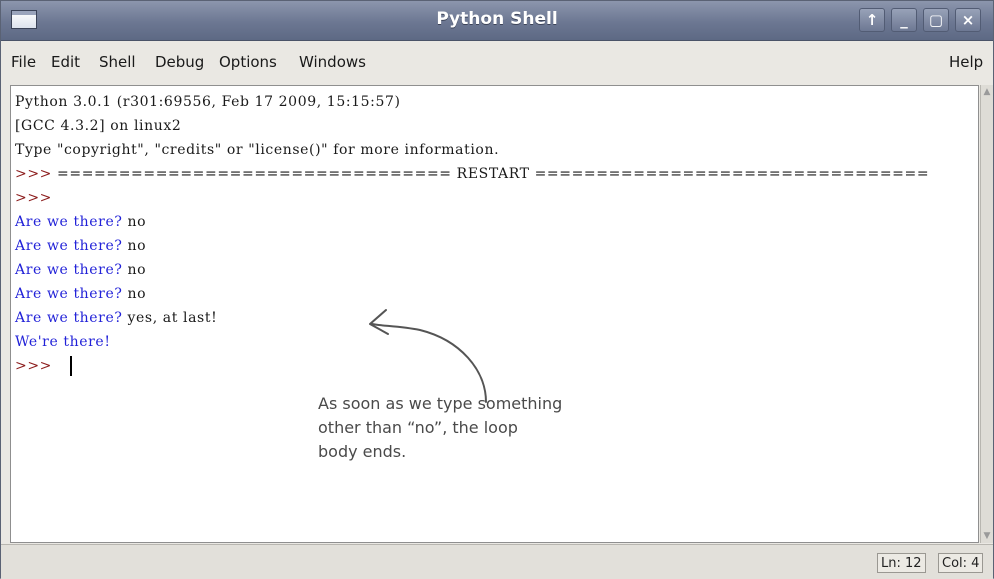 This screenshot has height=579, width=994. What do you see at coordinates (179, 62) in the screenshot?
I see `menu-debug: Debug` at bounding box center [179, 62].